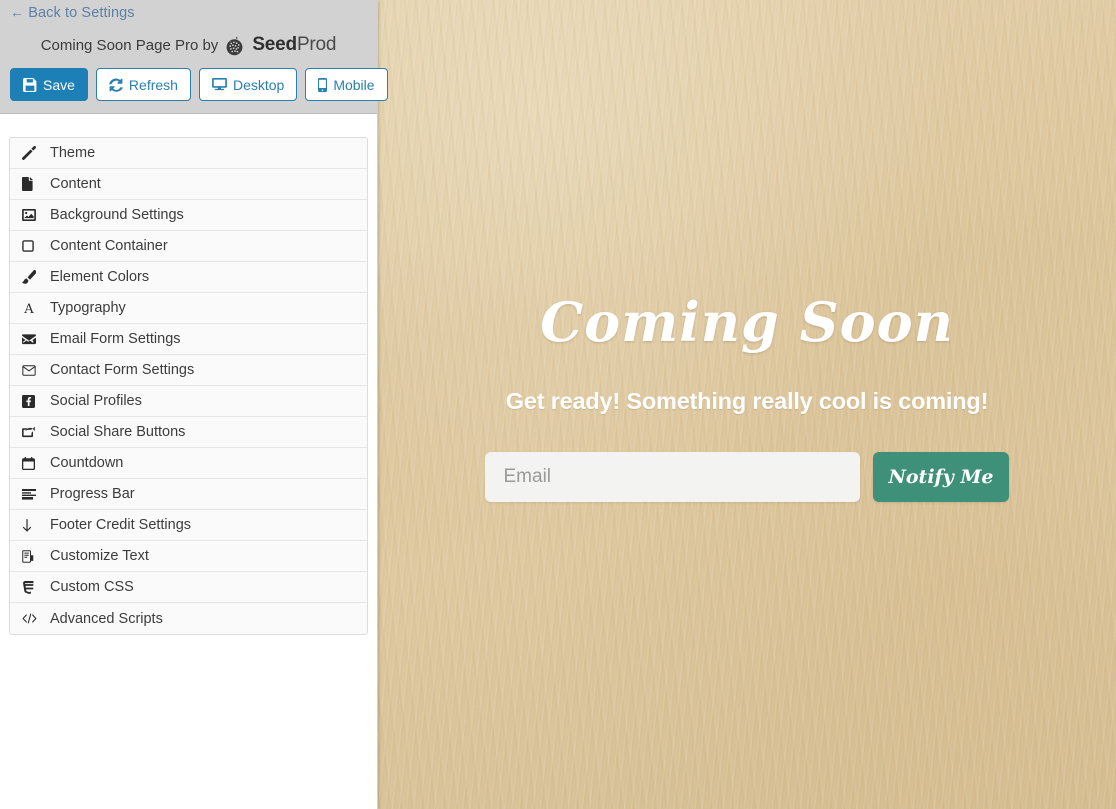  What do you see at coordinates (109, 246) in the screenshot?
I see `sidebar-item-label: Content Container` at bounding box center [109, 246].